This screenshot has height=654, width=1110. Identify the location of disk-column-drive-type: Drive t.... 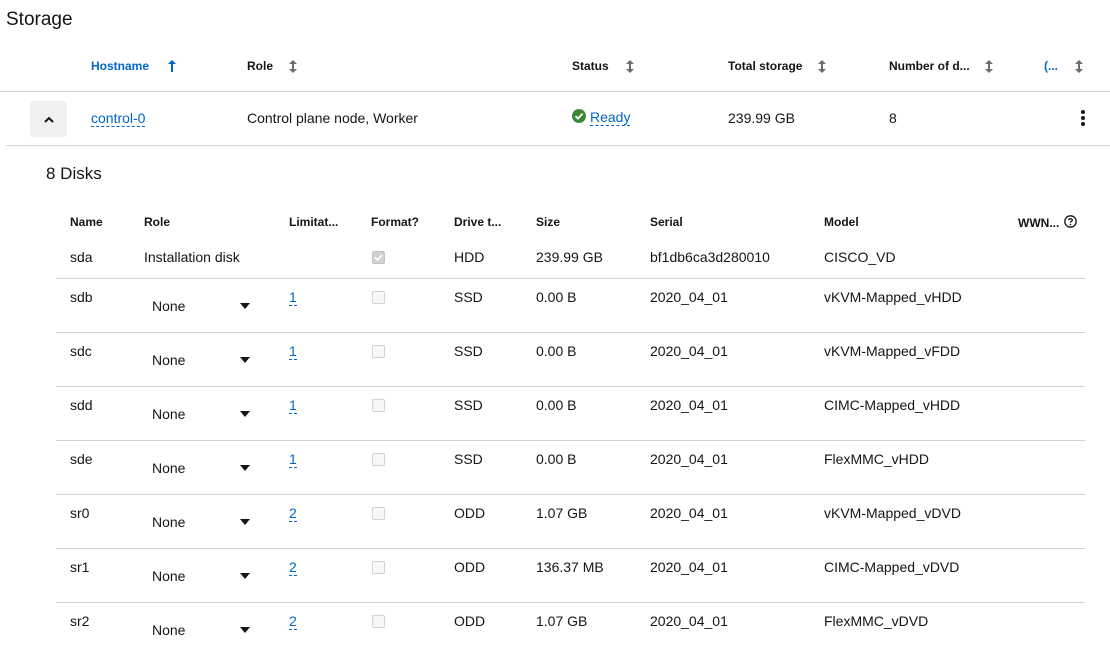
(478, 222).